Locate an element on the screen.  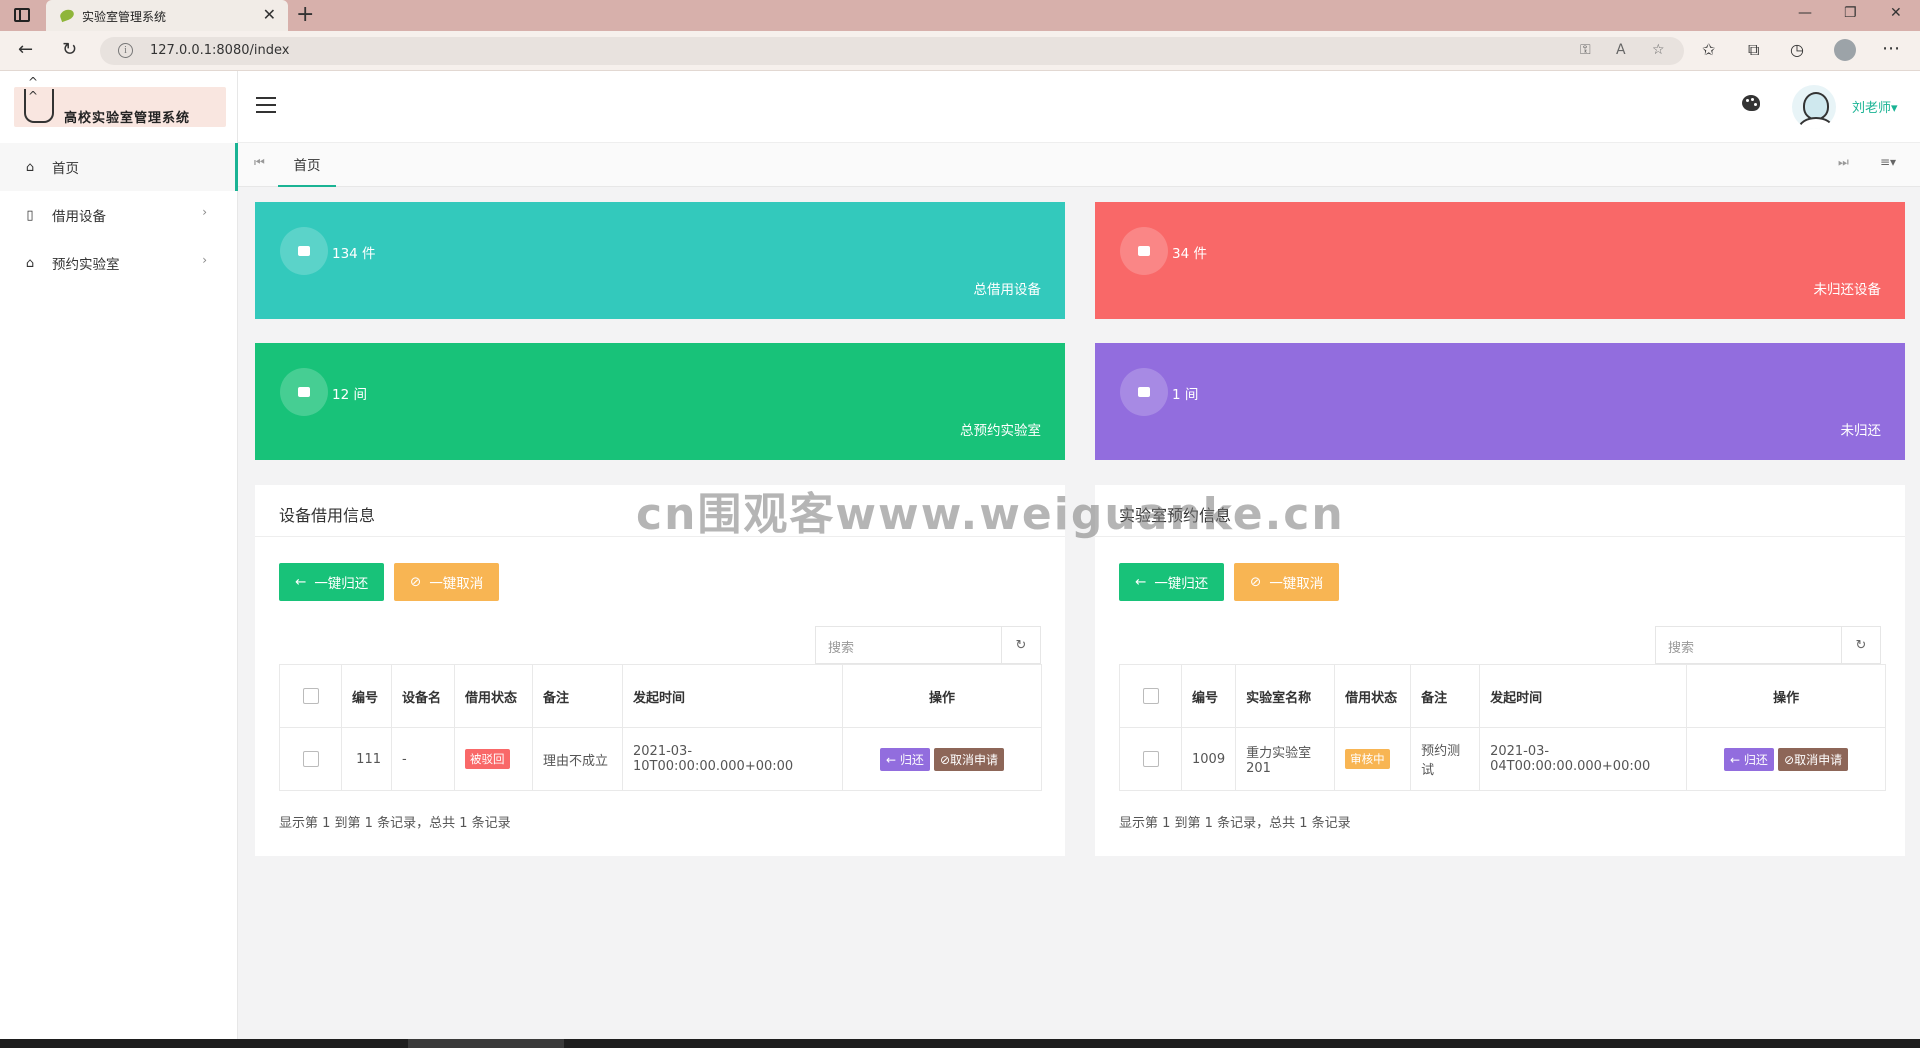
status-badge: 被驳回 is located at coordinates (487, 759).